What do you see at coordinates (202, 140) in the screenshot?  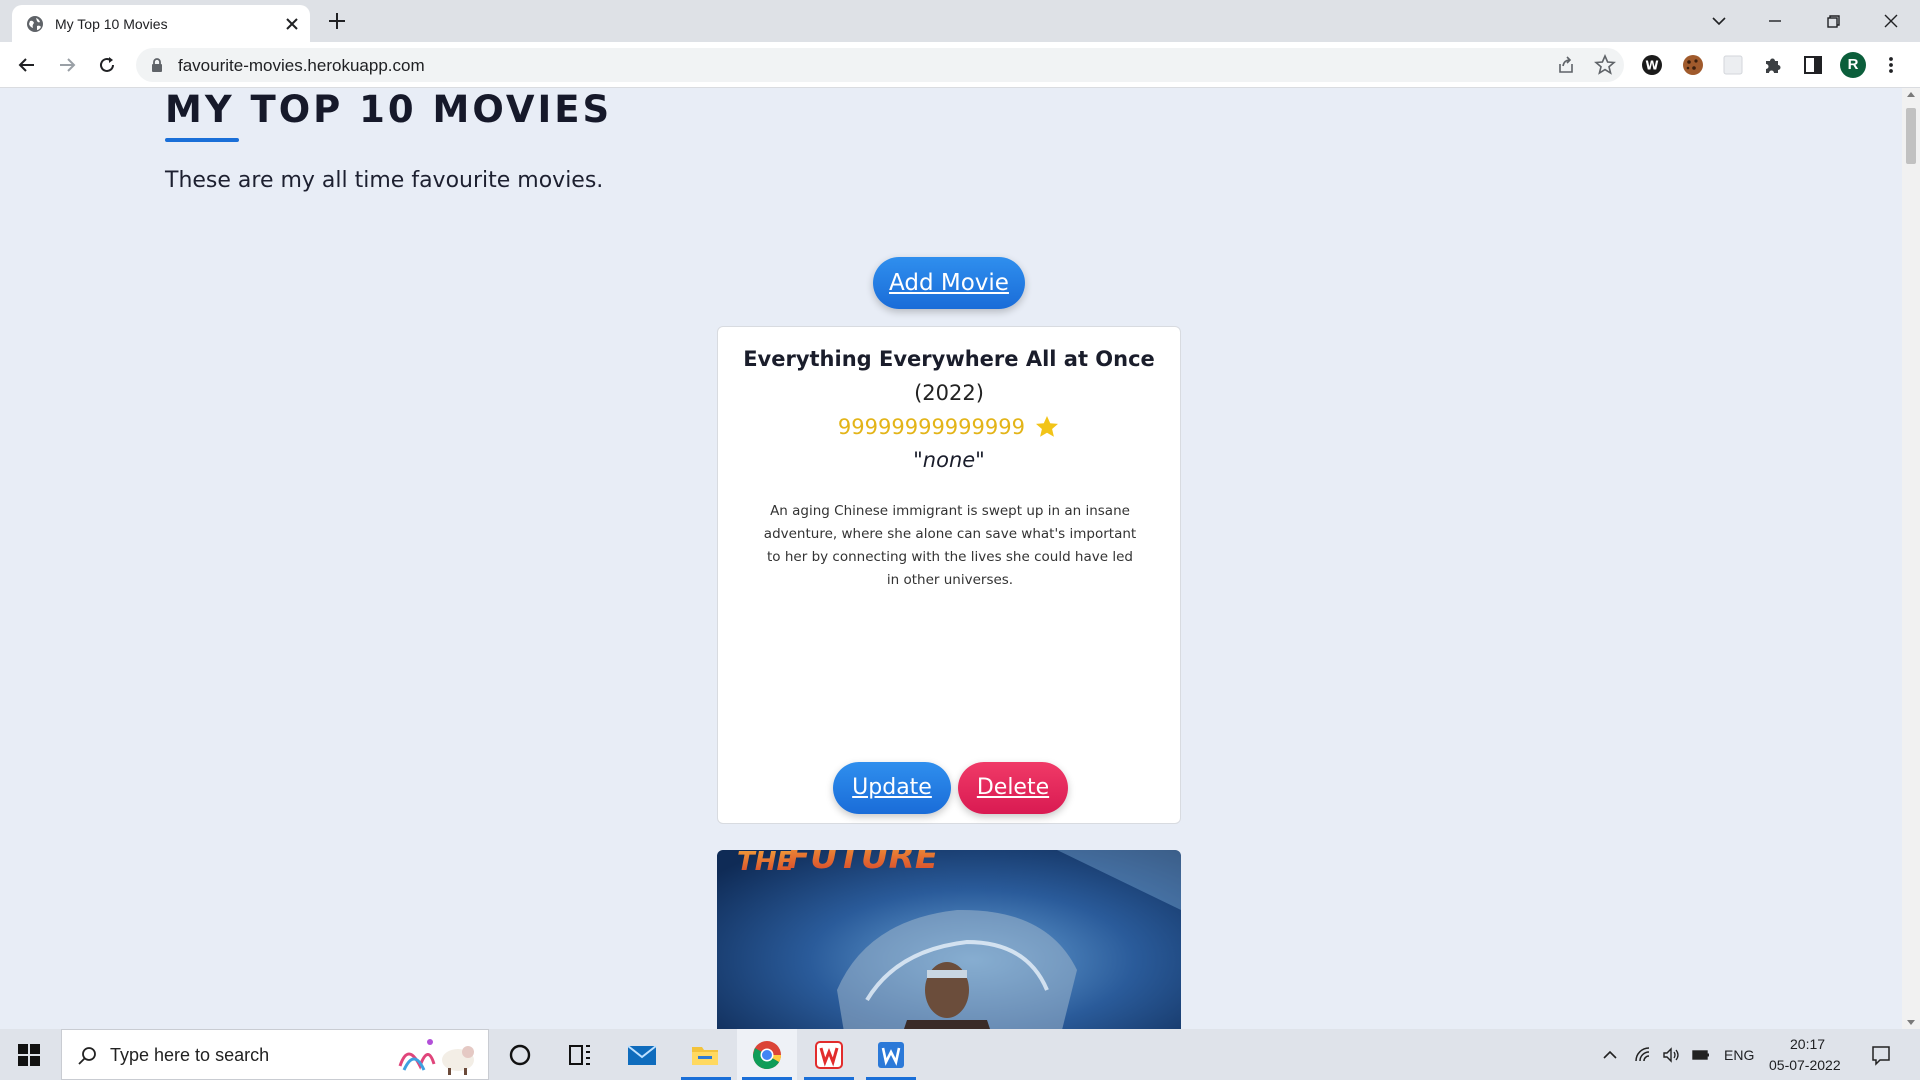 I see `title-underline` at bounding box center [202, 140].